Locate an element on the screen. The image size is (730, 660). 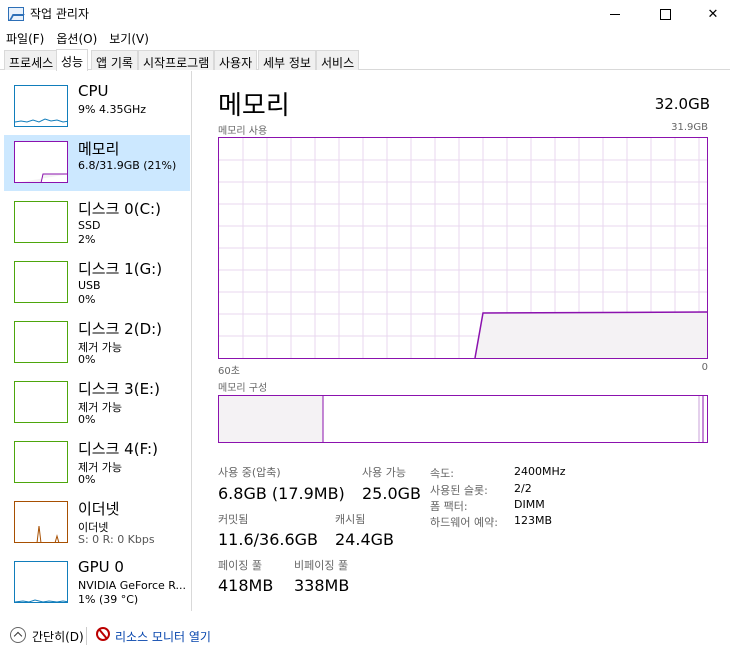
speed-value: 2400MHz is located at coordinates (540, 471).